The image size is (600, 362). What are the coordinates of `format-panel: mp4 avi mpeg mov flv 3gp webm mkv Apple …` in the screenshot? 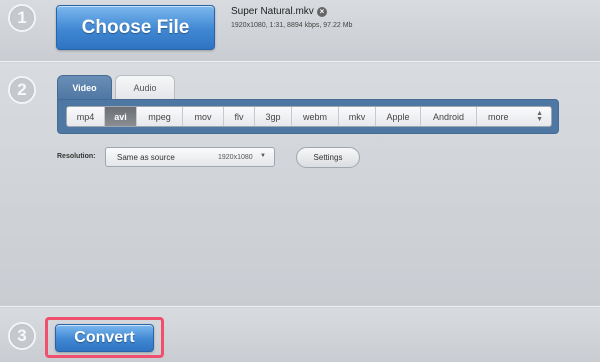 It's located at (308, 116).